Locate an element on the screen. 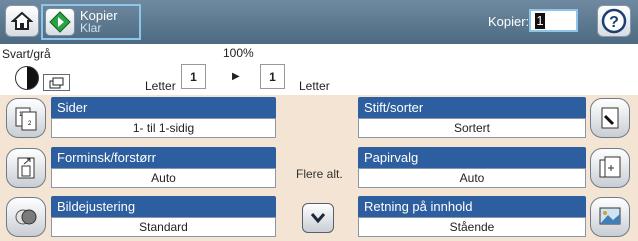 The image size is (638, 241). color-mode-icon is located at coordinates (27, 78).